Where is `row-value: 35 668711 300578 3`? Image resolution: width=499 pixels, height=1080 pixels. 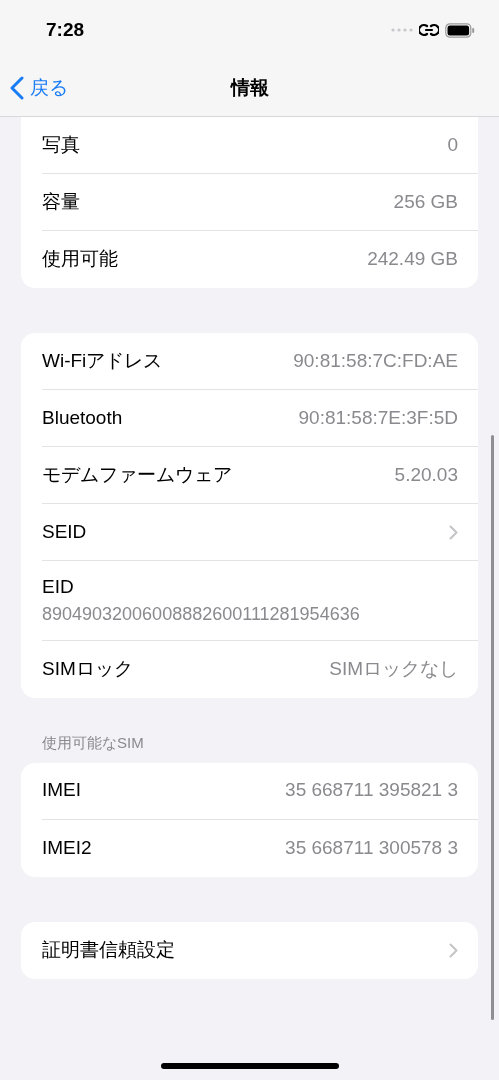 row-value: 35 668711 300578 3 is located at coordinates (372, 847).